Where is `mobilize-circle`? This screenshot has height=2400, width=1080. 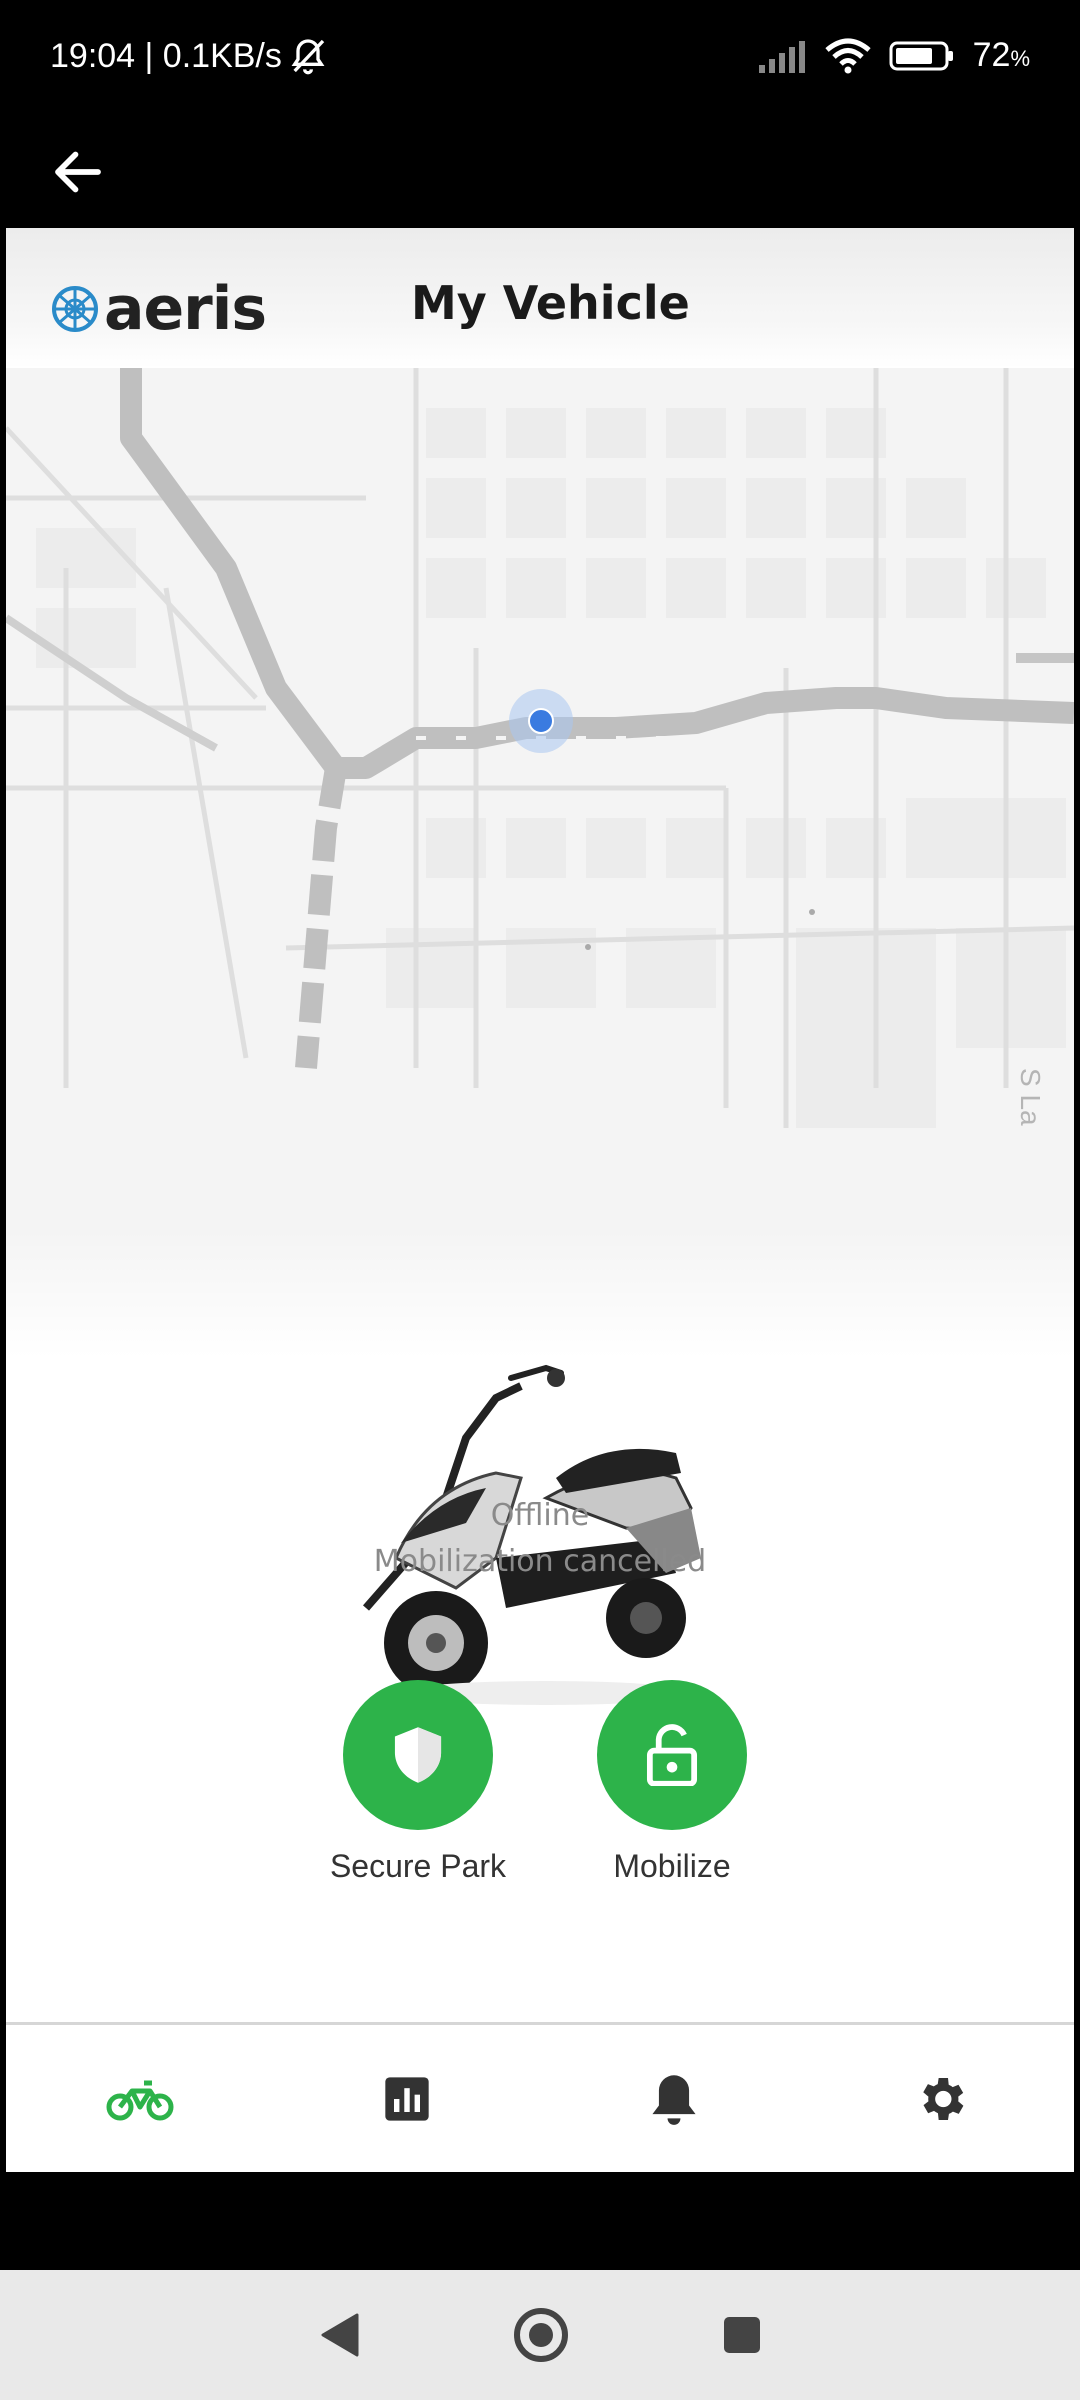 mobilize-circle is located at coordinates (672, 1755).